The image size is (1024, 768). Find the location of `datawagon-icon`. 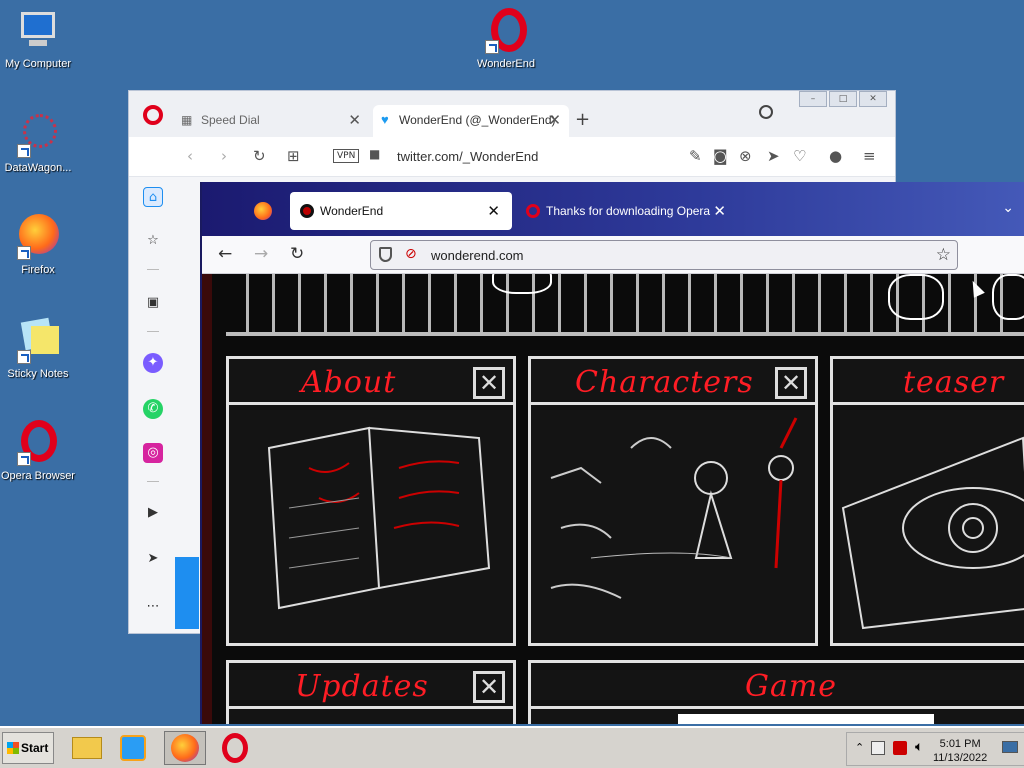

datawagon-icon is located at coordinates (38, 135).